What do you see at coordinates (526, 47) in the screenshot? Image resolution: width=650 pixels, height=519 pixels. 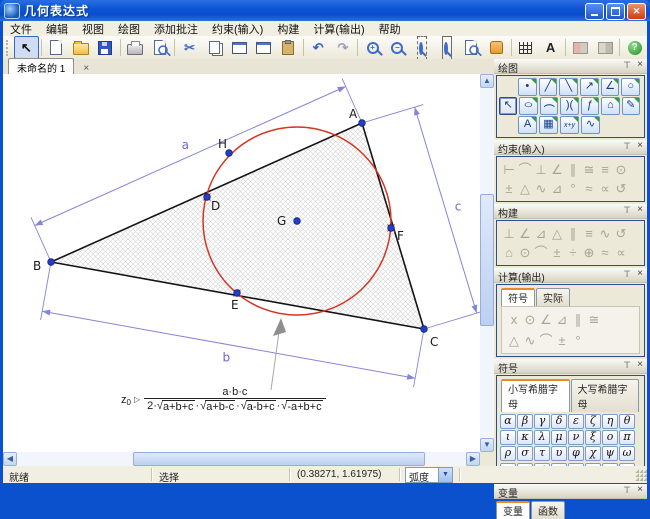 I see `grid-toggle-button` at bounding box center [526, 47].